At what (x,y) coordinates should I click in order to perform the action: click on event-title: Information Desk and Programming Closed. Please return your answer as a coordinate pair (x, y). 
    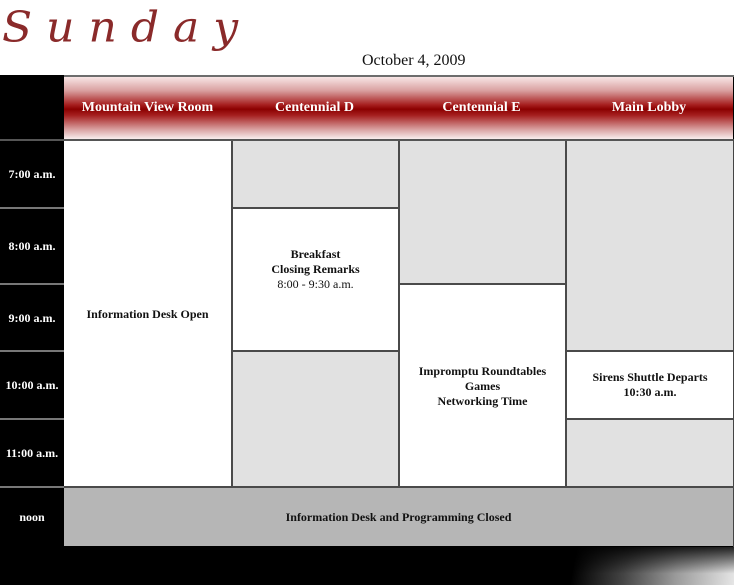
    Looking at the image, I should click on (398, 516).